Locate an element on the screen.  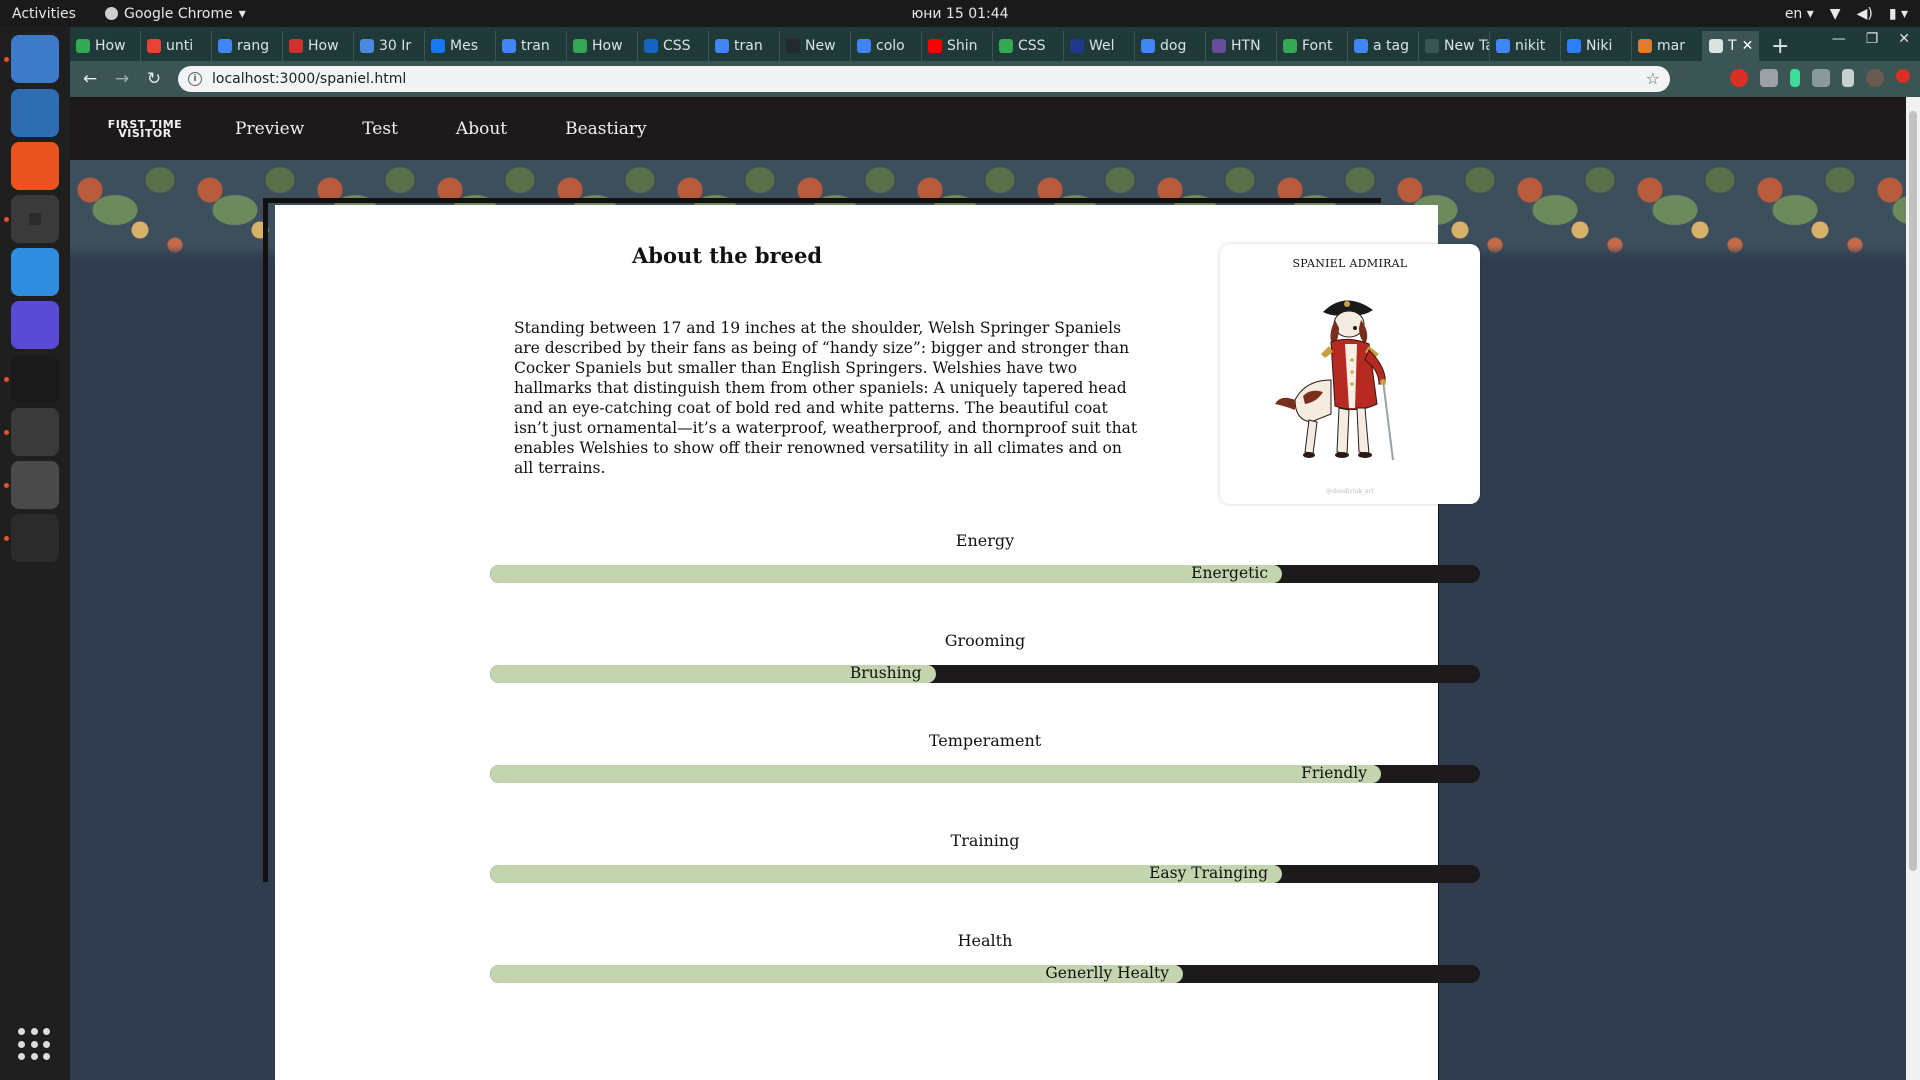
tab: rang is located at coordinates (247, 46).